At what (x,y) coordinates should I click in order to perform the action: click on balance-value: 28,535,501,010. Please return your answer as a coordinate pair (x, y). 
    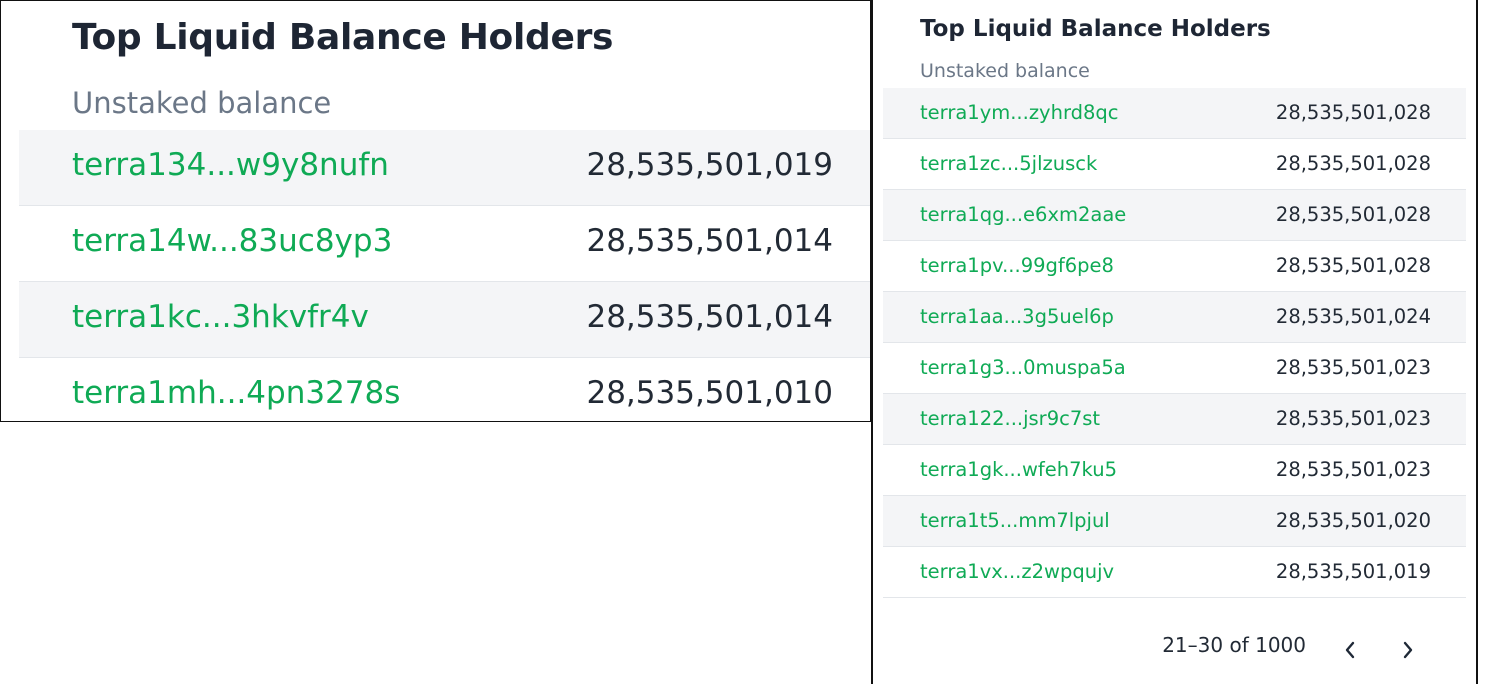
    Looking at the image, I should click on (709, 393).